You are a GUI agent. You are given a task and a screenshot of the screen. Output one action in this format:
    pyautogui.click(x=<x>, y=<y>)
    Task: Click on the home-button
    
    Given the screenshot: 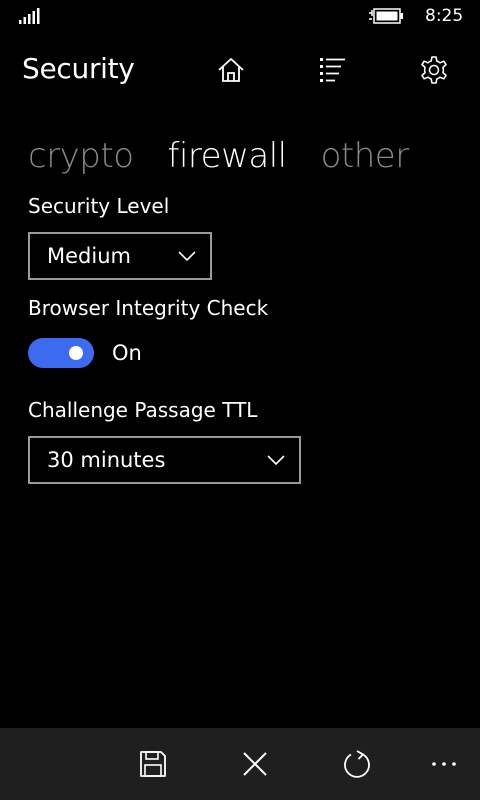 What is the action you would take?
    pyautogui.click(x=231, y=70)
    